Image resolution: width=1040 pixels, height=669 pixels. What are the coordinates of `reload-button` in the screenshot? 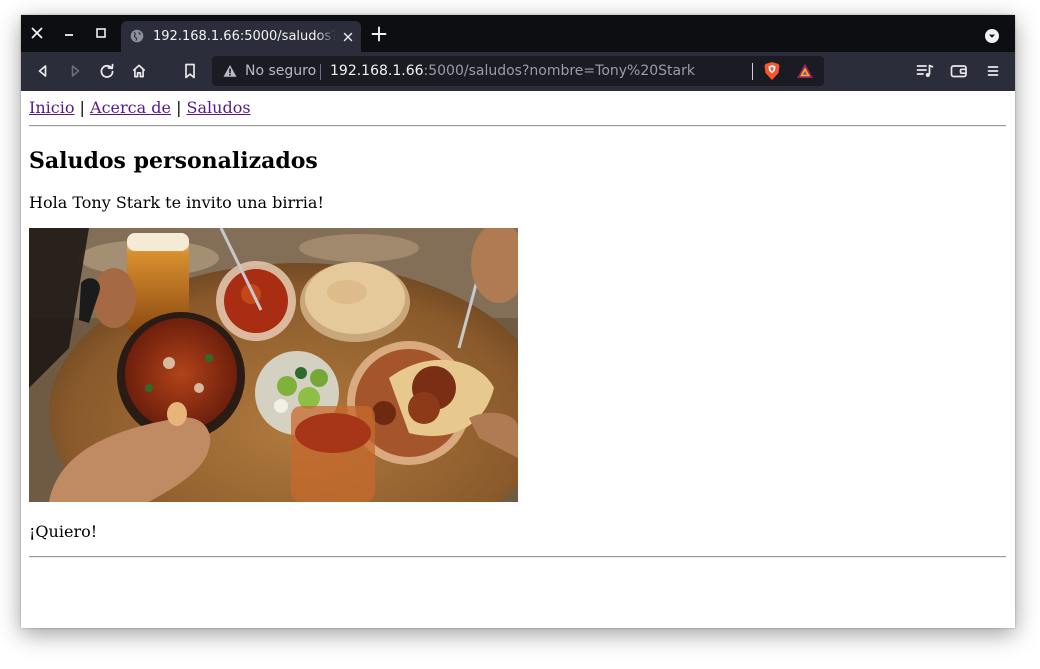 It's located at (107, 71).